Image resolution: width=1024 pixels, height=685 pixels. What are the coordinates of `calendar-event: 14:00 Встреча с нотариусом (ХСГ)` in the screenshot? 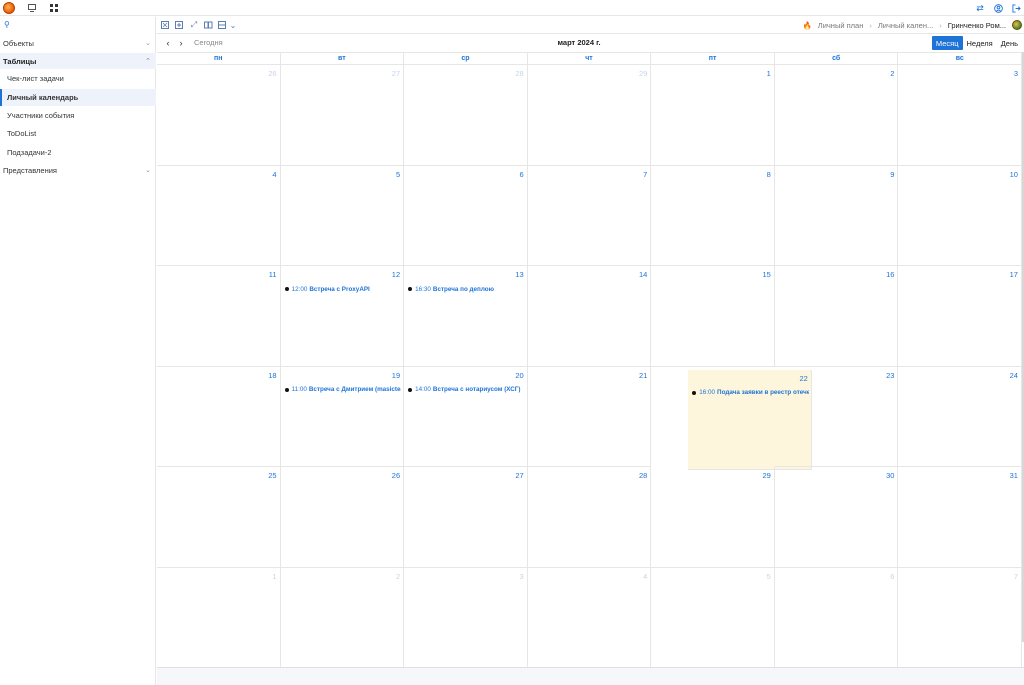 It's located at (466, 390).